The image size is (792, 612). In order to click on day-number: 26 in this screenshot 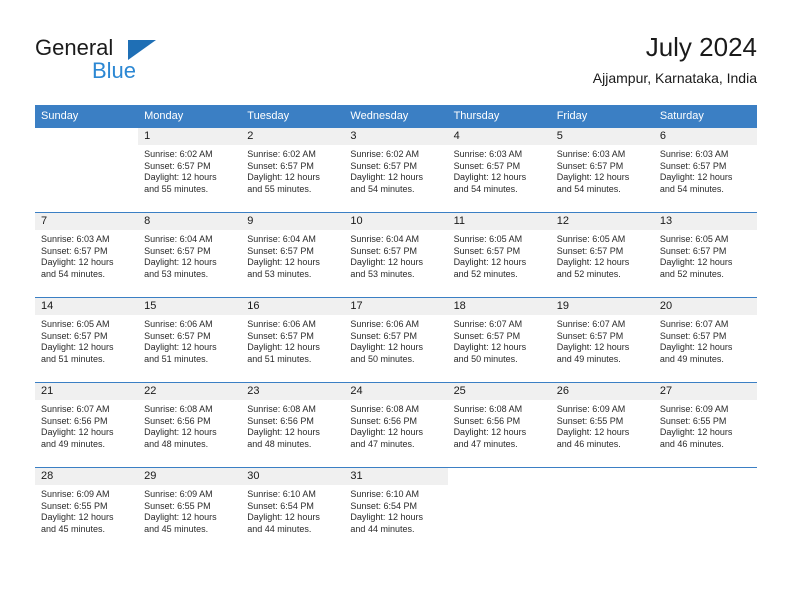, I will do `click(602, 391)`.